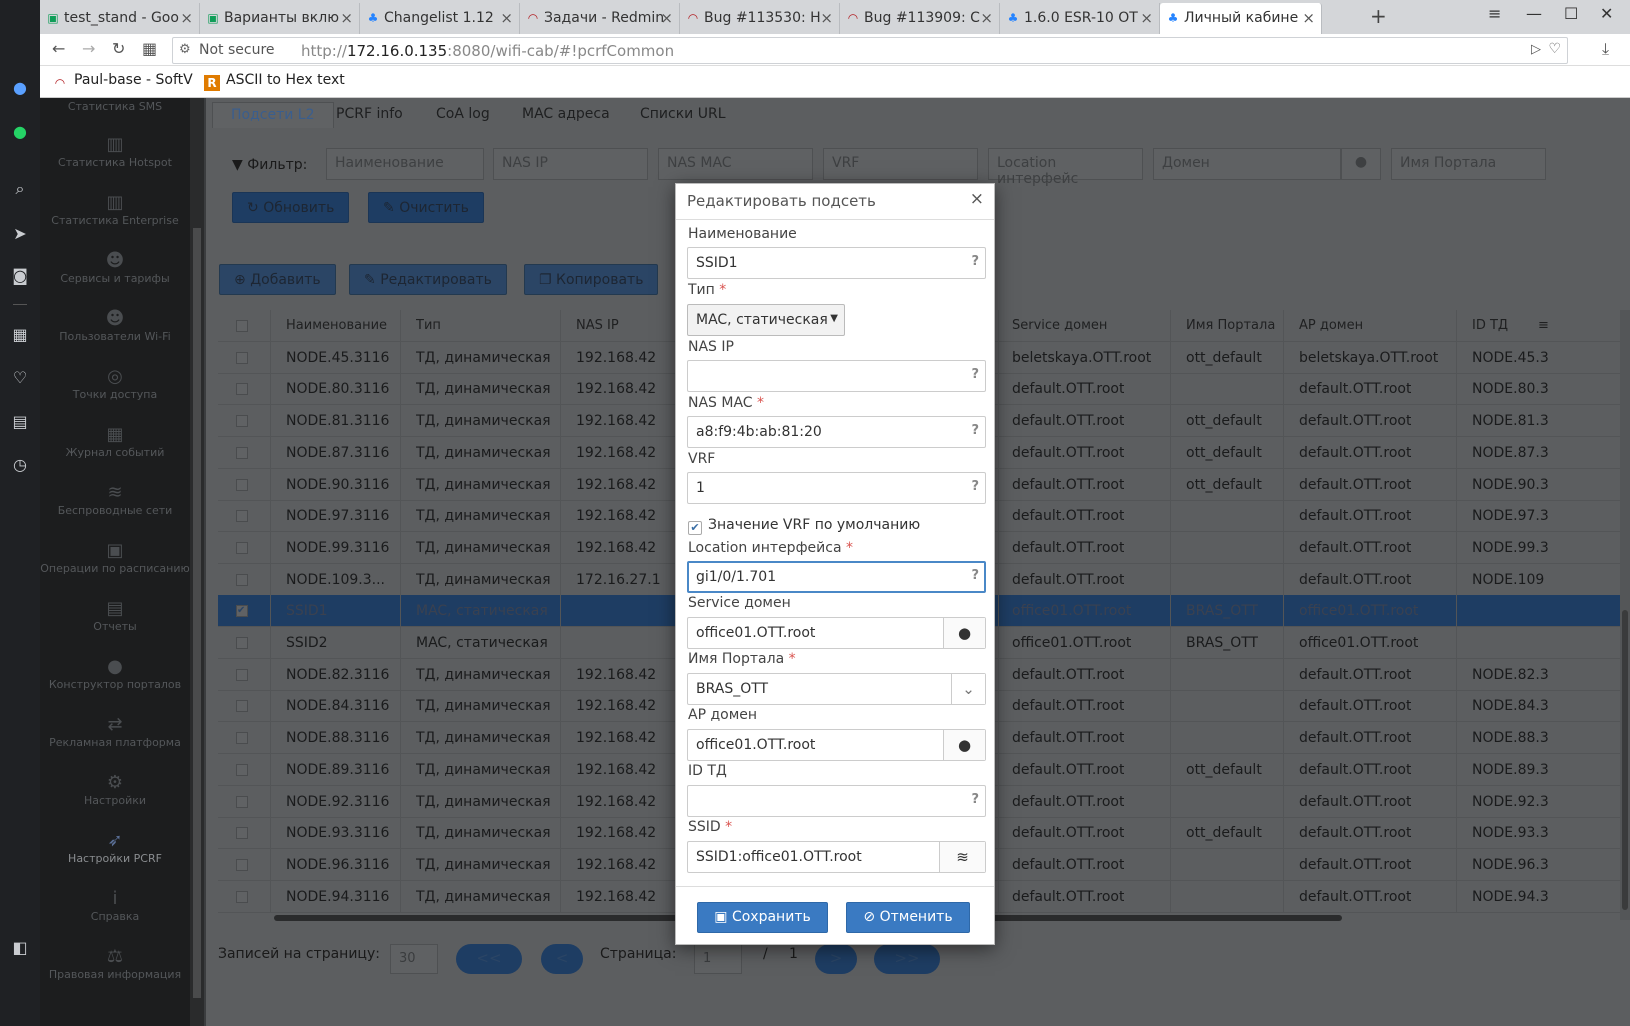  I want to click on column-header: Service домен, so click(1059, 325).